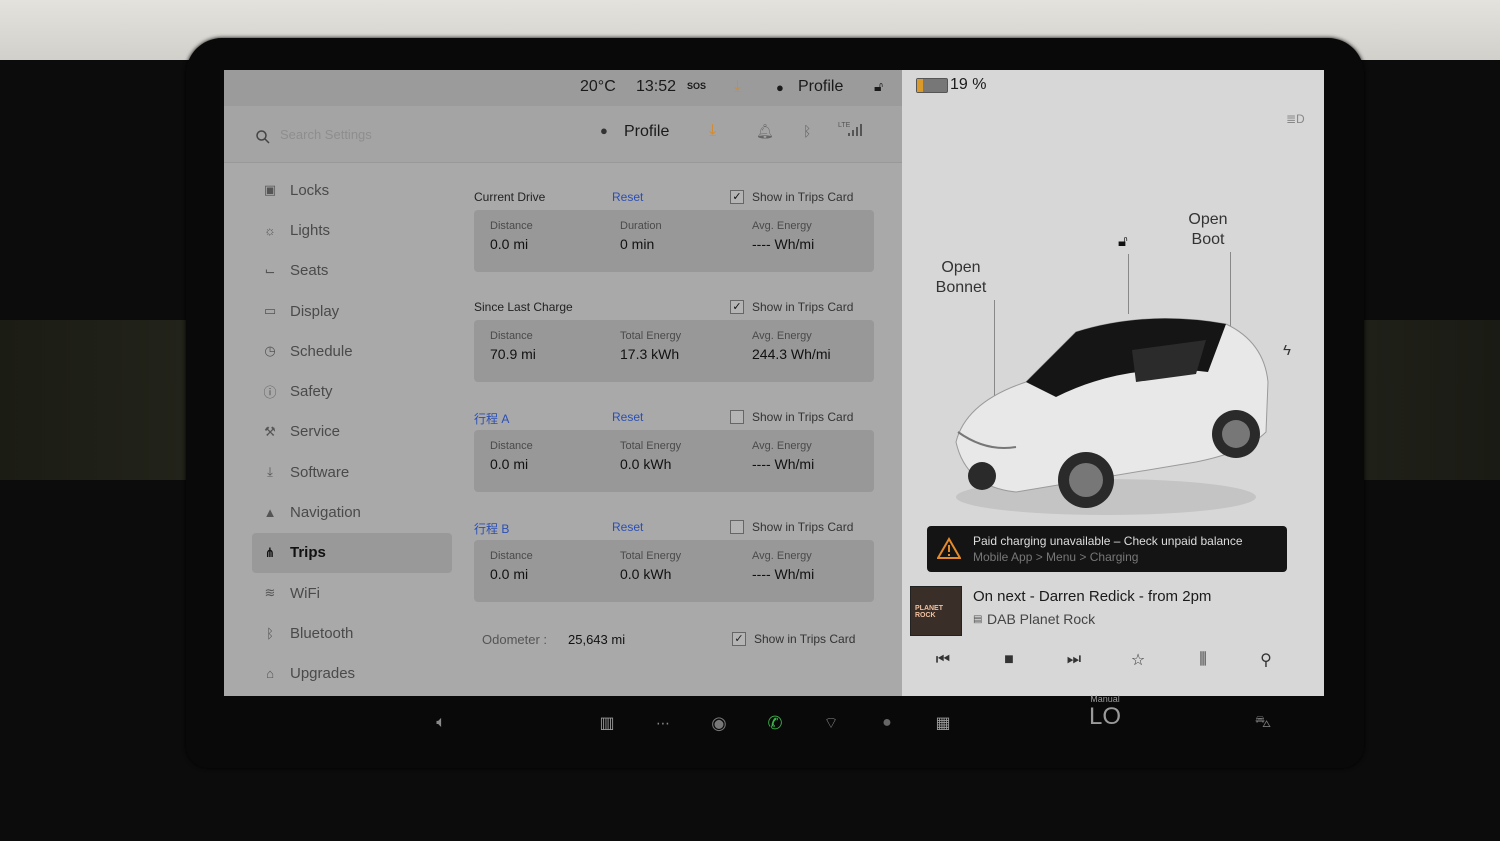  Describe the element at coordinates (674, 306) in the screenshot. I see `since-last-charge-header: Since Last Charge ✓ Show in Trips Card` at that location.